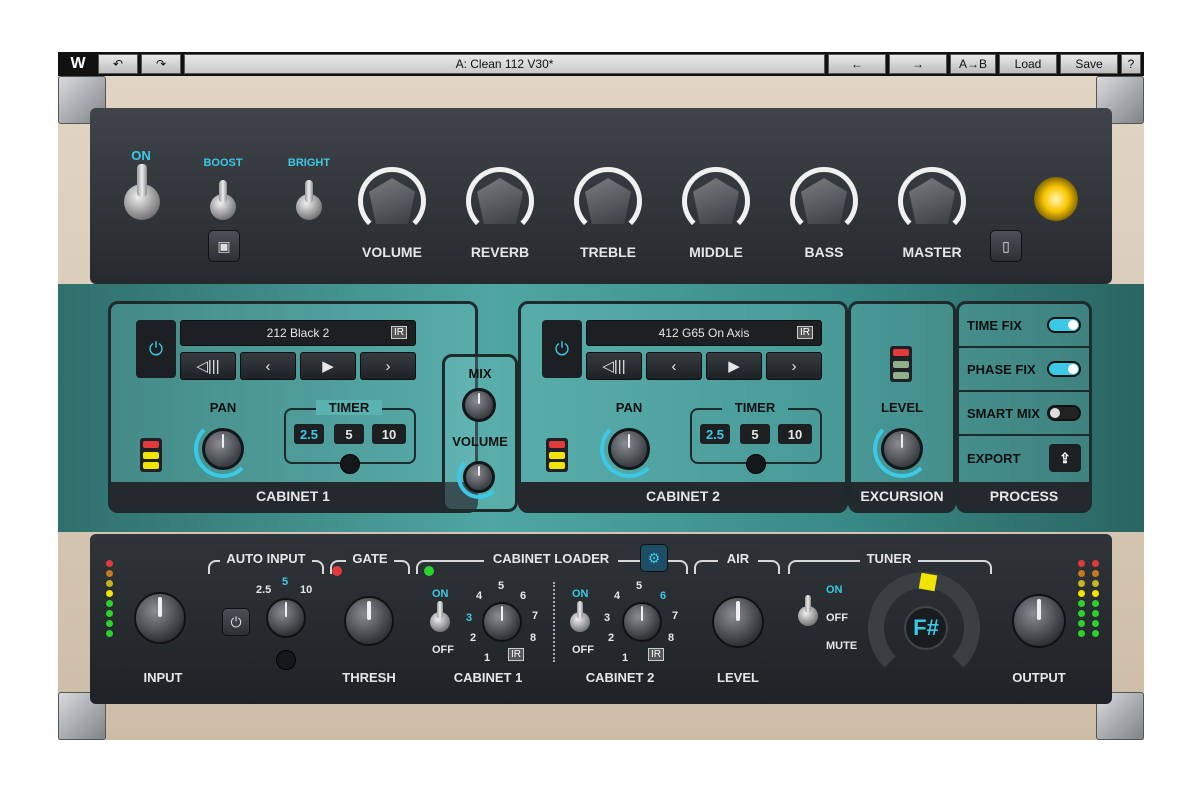 The height and width of the screenshot is (785, 1200). What do you see at coordinates (502, 622) in the screenshot?
I see `cab1-loader-knob` at bounding box center [502, 622].